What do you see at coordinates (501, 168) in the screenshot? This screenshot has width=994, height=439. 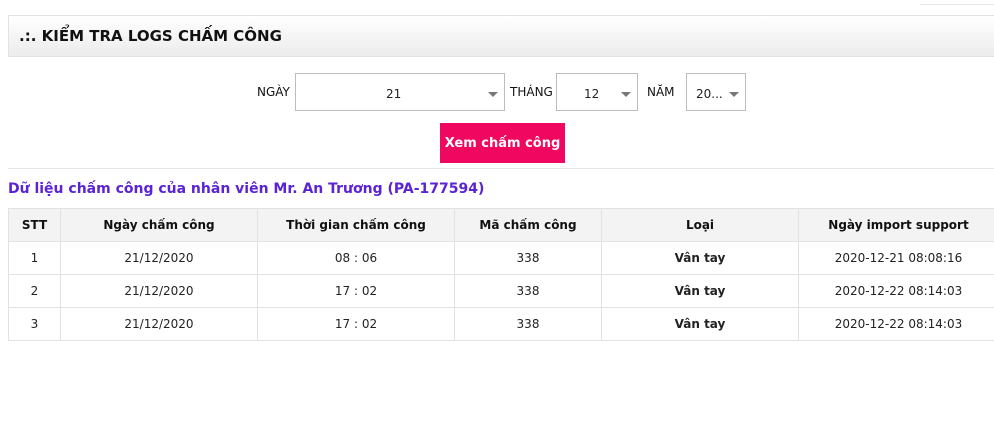 I see `divider` at bounding box center [501, 168].